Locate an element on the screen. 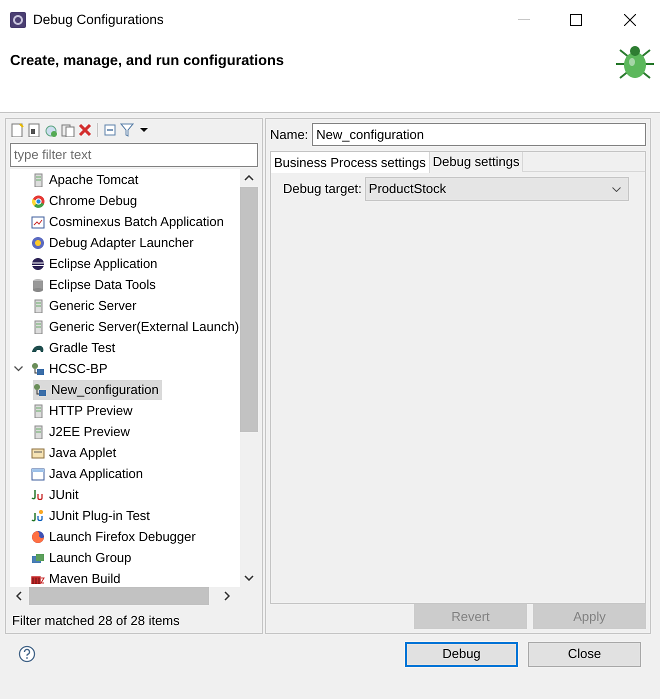 This screenshot has width=660, height=699. tree-item: HCSC-BP is located at coordinates (71, 368).